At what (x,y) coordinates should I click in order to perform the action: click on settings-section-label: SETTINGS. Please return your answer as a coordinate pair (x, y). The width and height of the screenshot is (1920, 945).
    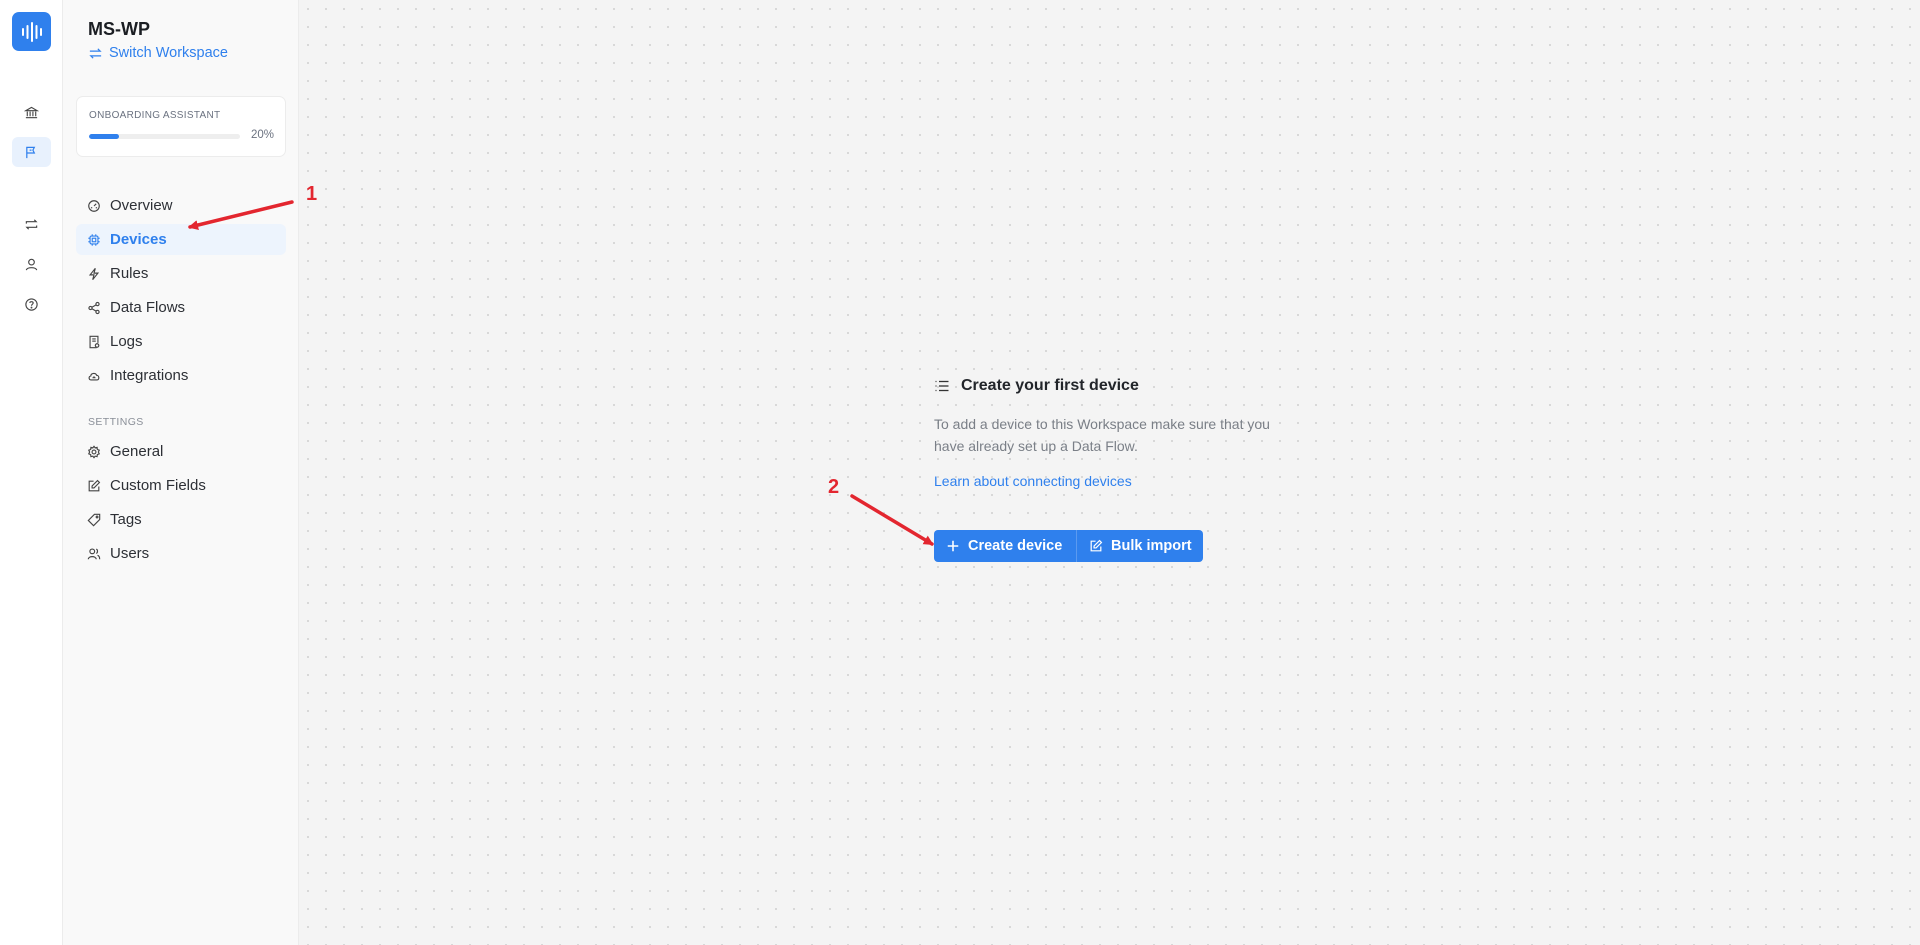
    Looking at the image, I should click on (116, 422).